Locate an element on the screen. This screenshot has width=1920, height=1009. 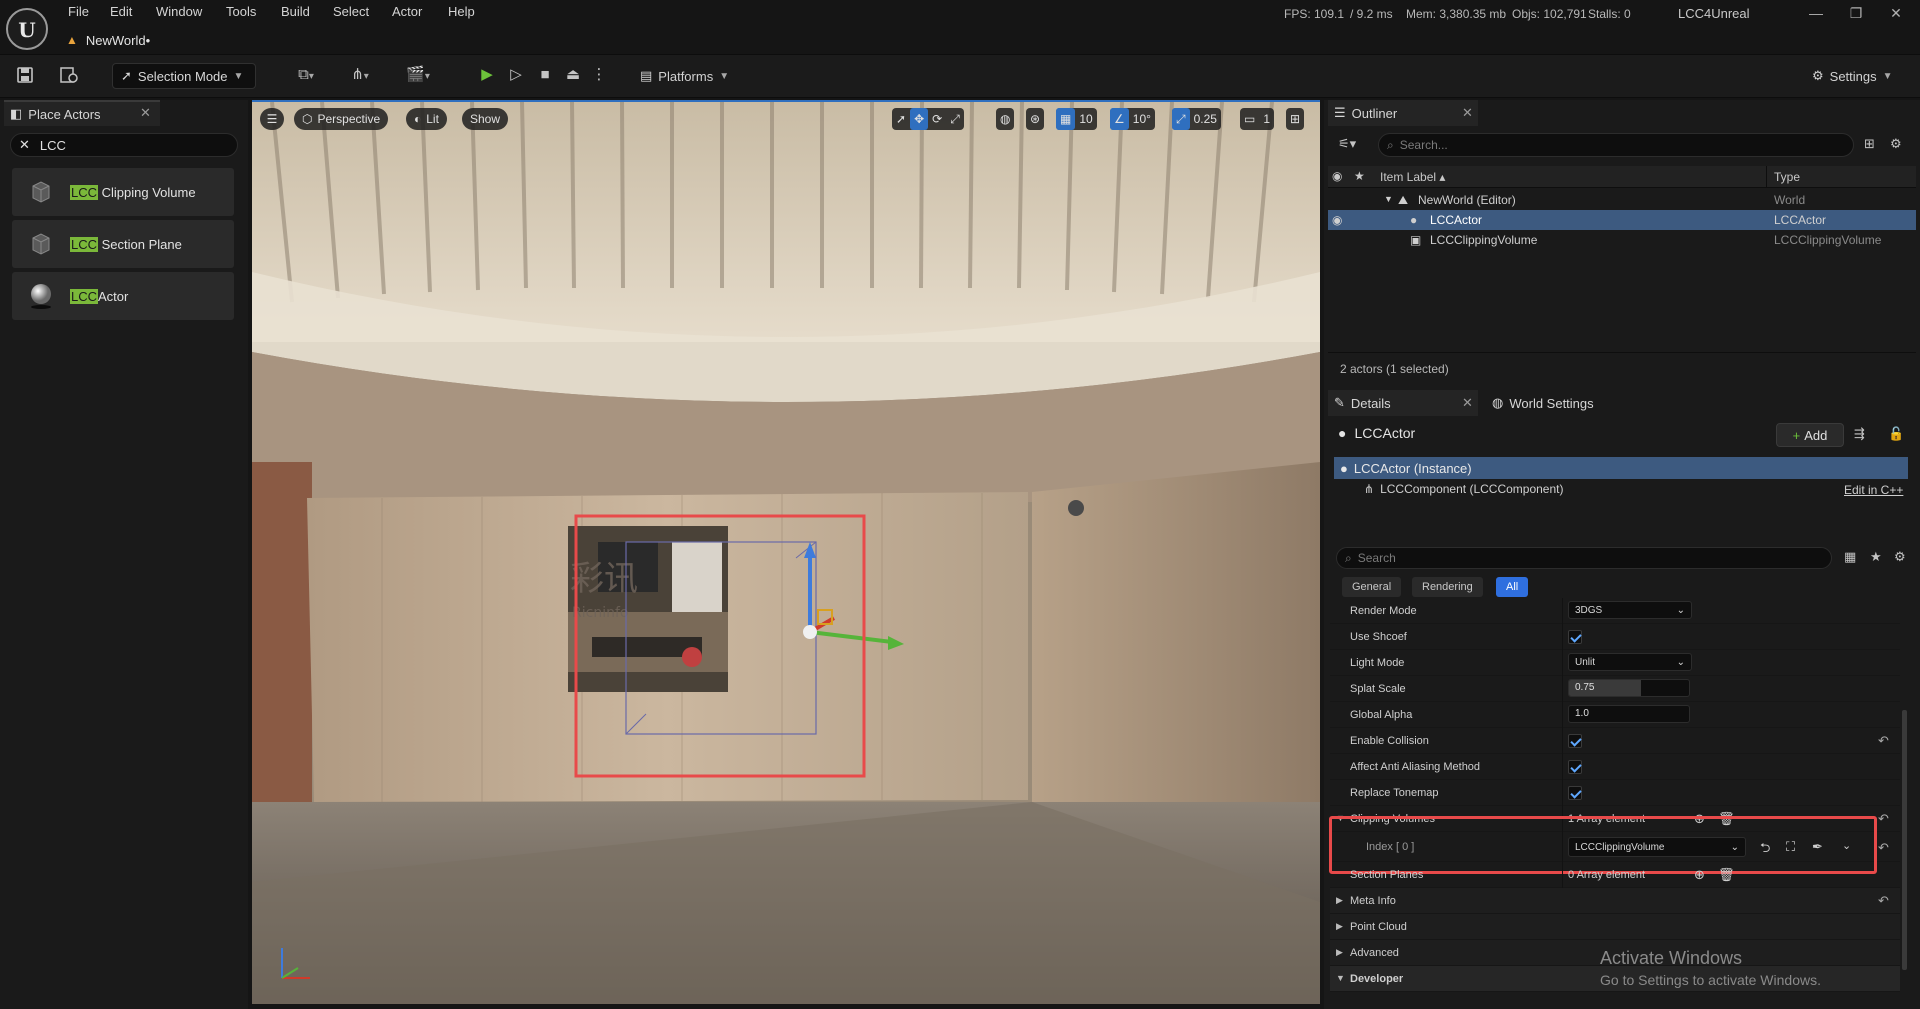
viewport-menu-icon: ☰ is located at coordinates (272, 119).